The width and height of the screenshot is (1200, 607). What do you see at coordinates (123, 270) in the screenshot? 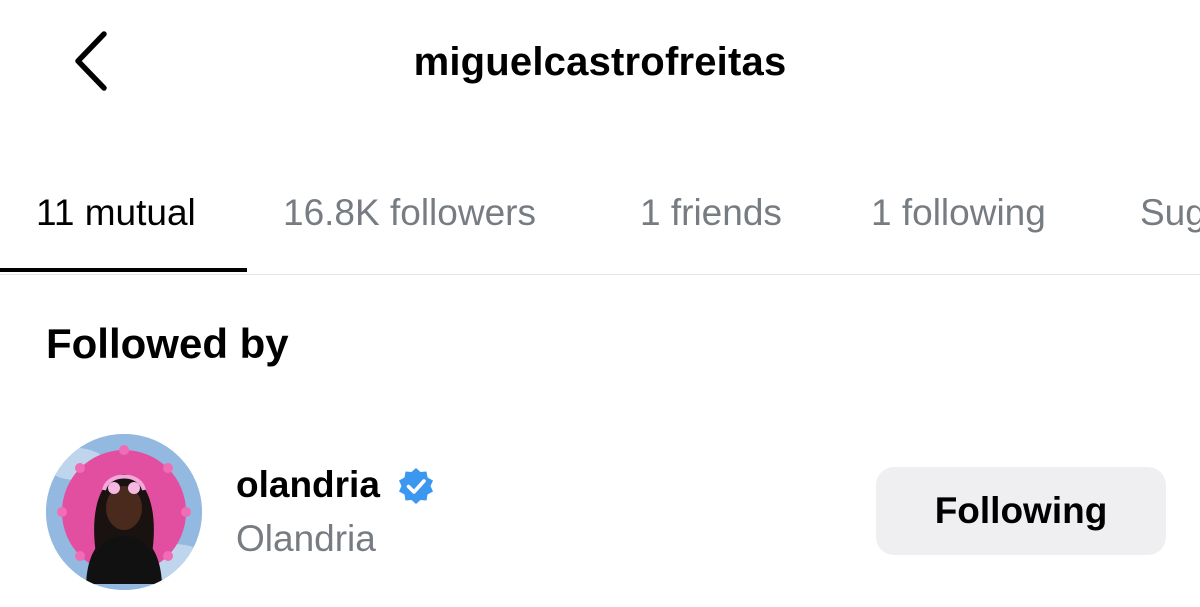
I see `active-tab-indicator` at bounding box center [123, 270].